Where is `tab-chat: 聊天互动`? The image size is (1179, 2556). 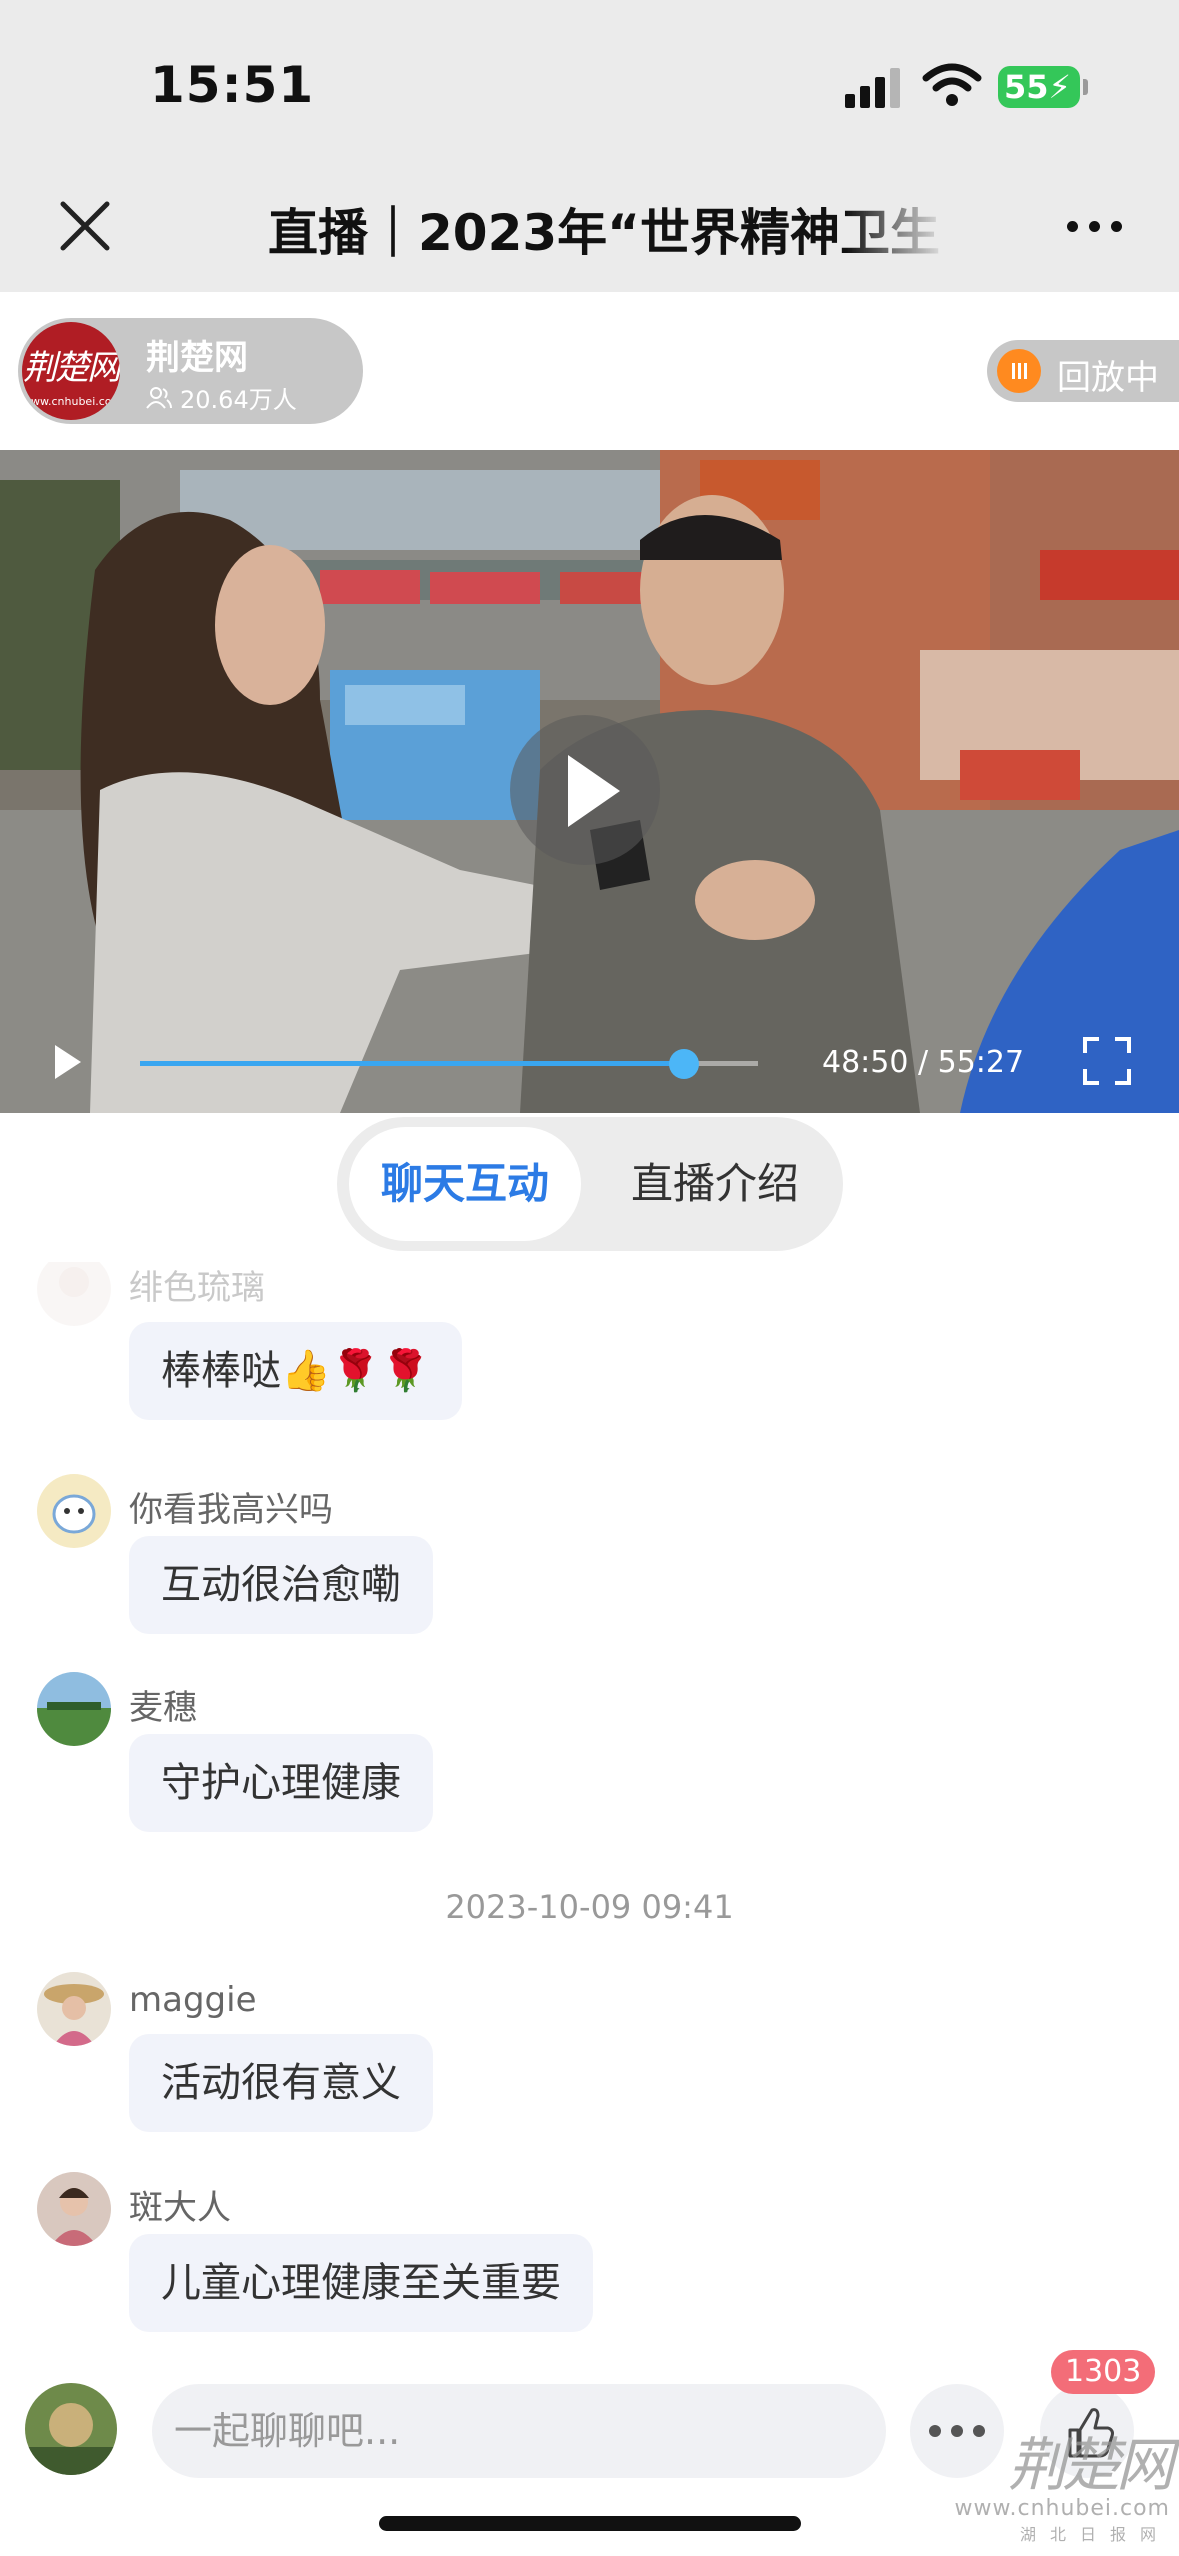 tab-chat: 聊天互动 is located at coordinates (465, 1184).